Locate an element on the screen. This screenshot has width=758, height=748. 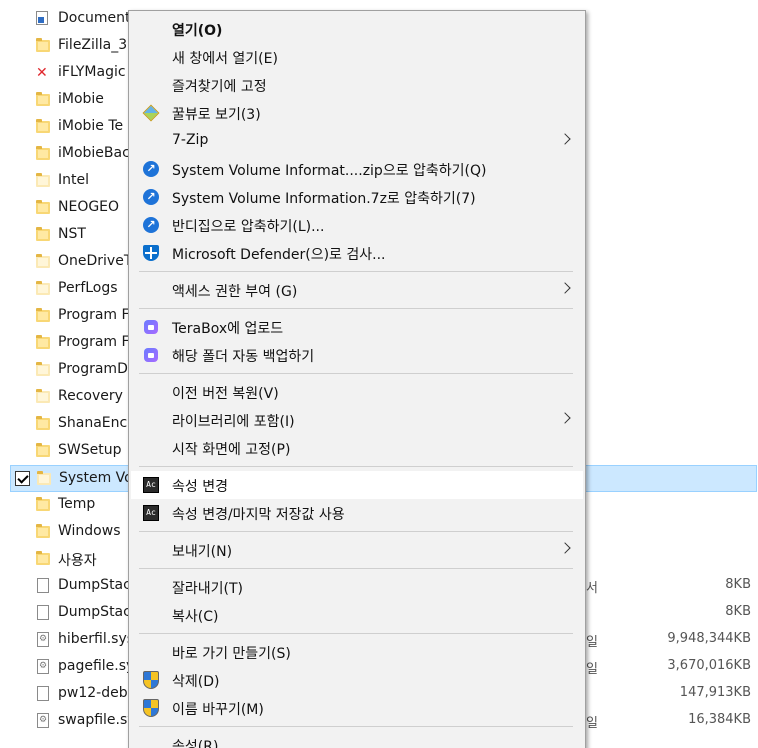
menu-item: 이전 버전 복원(V) is located at coordinates (357, 392).